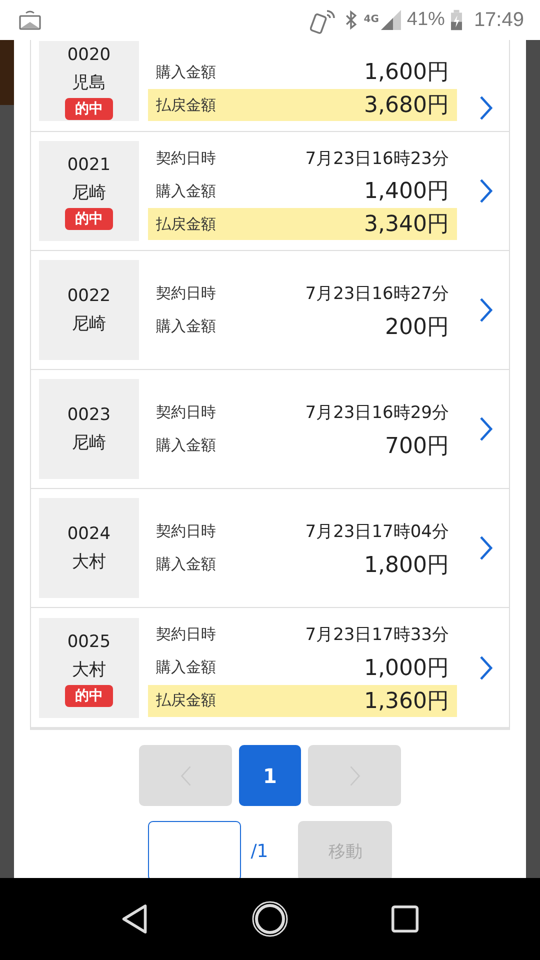  I want to click on network-label: 4G, so click(371, 19).